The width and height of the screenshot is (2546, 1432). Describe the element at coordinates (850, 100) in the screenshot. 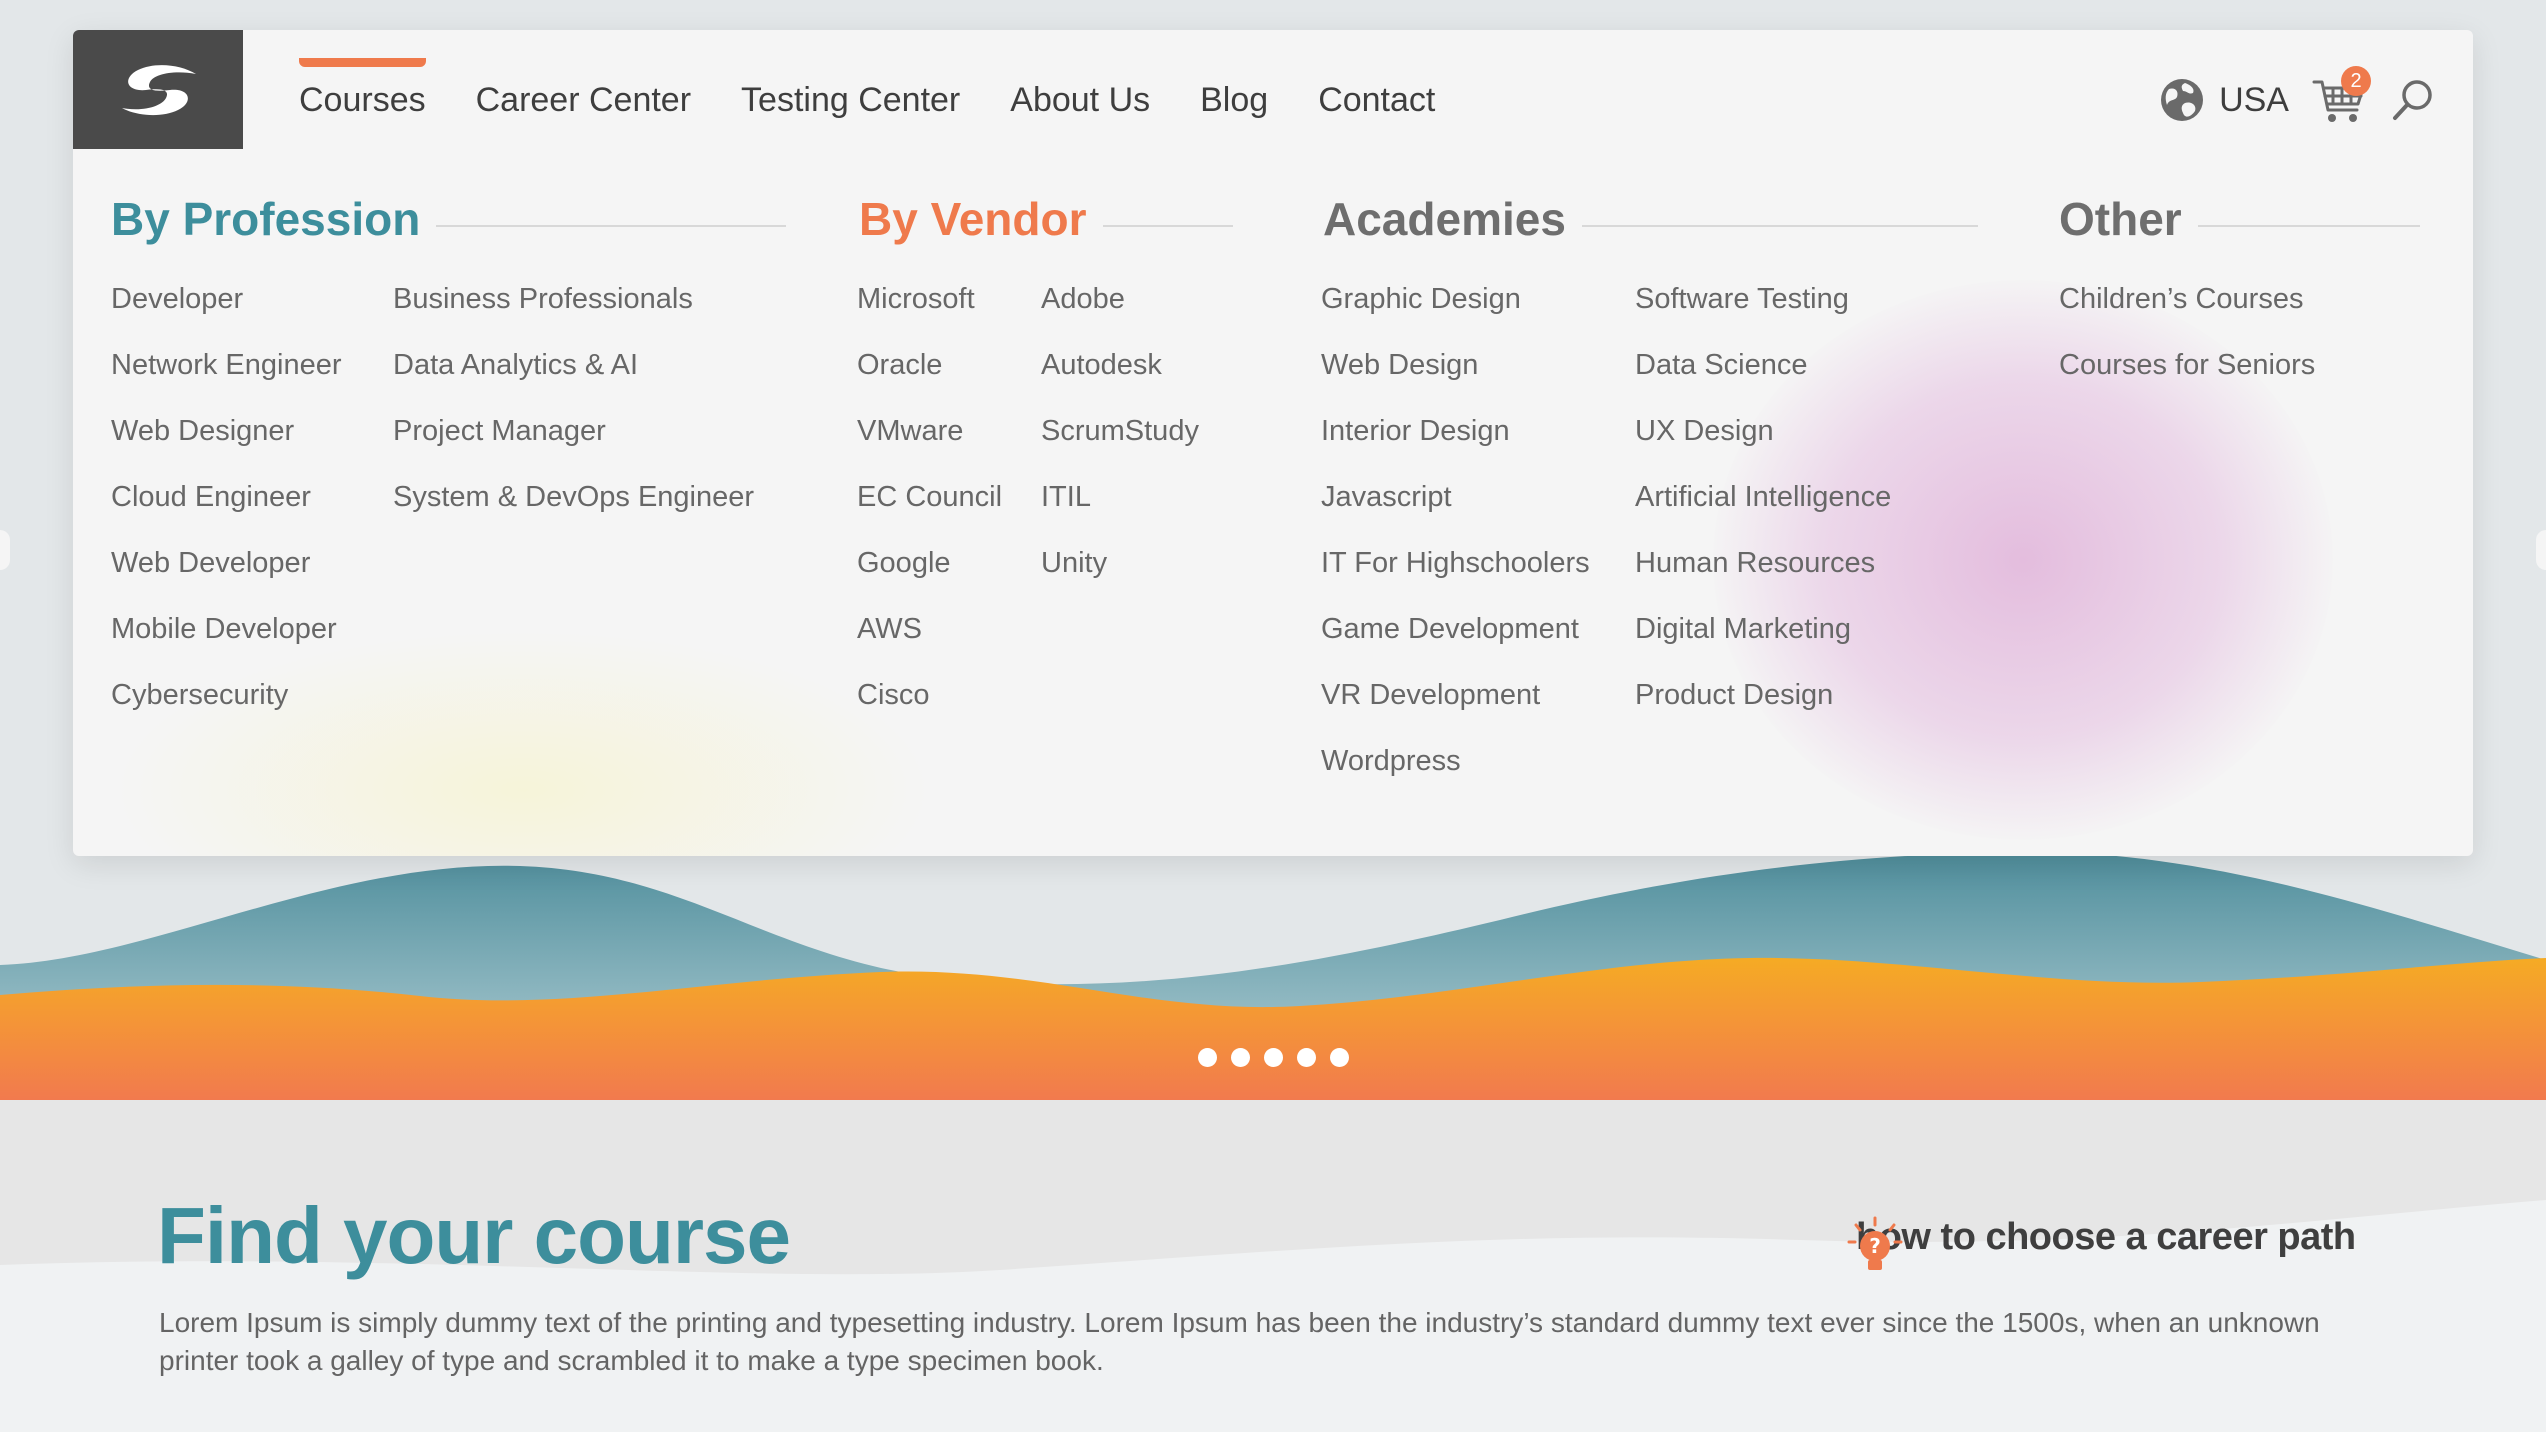

I see `nav-testing-center: Testing Center` at that location.